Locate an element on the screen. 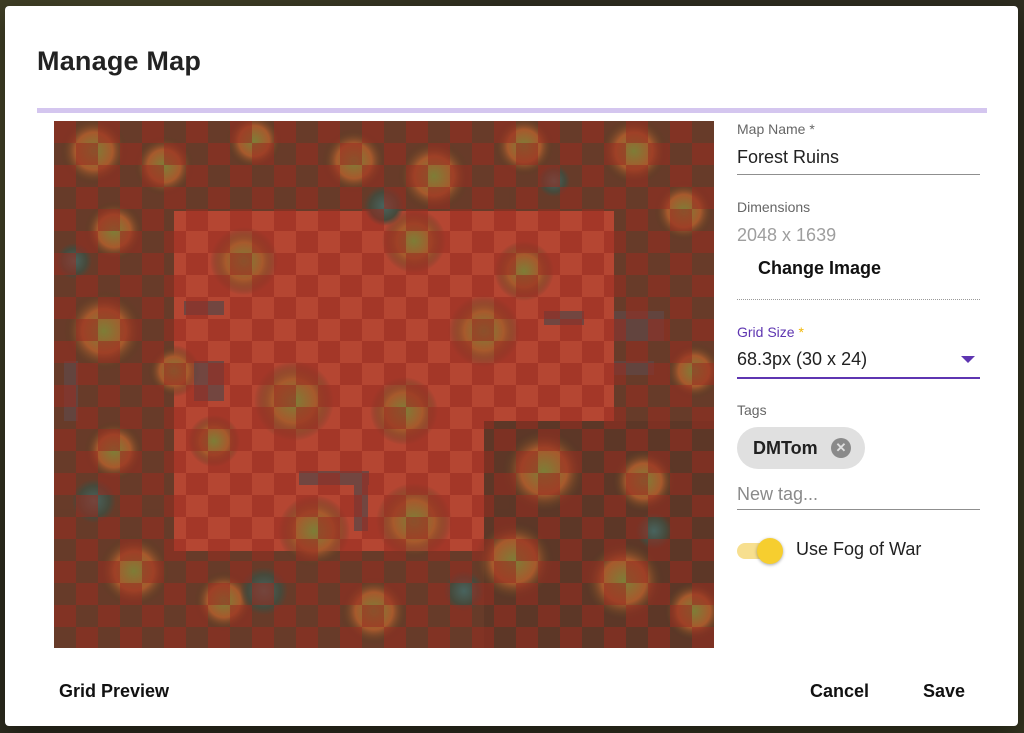 The width and height of the screenshot is (1024, 733). required-mark: * is located at coordinates (801, 332).